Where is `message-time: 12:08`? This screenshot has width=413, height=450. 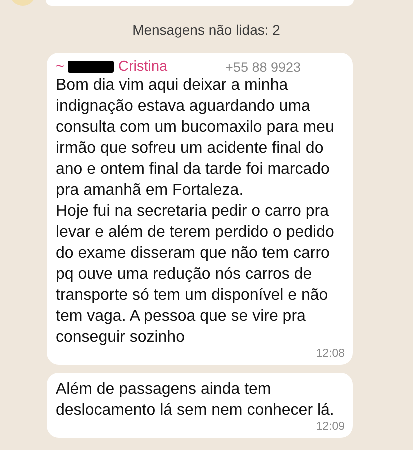
message-time: 12:08 is located at coordinates (330, 354).